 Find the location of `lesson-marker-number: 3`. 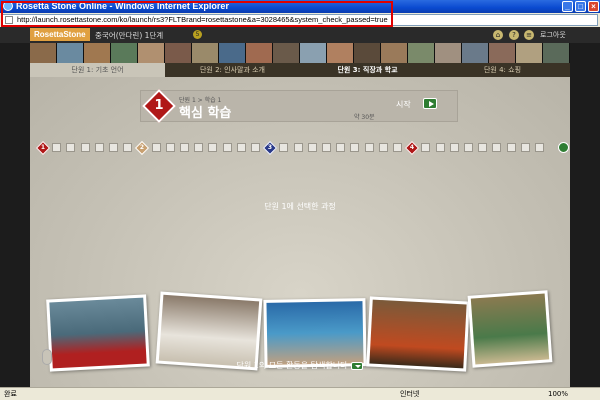

lesson-marker-number: 3 is located at coordinates (270, 147).